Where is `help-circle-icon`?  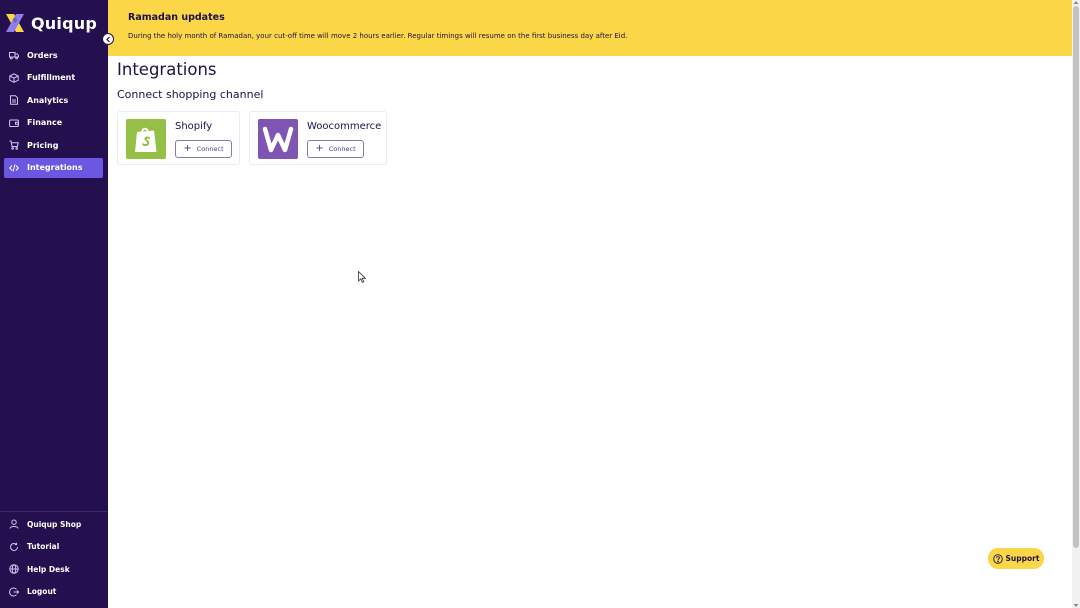 help-circle-icon is located at coordinates (997, 558).